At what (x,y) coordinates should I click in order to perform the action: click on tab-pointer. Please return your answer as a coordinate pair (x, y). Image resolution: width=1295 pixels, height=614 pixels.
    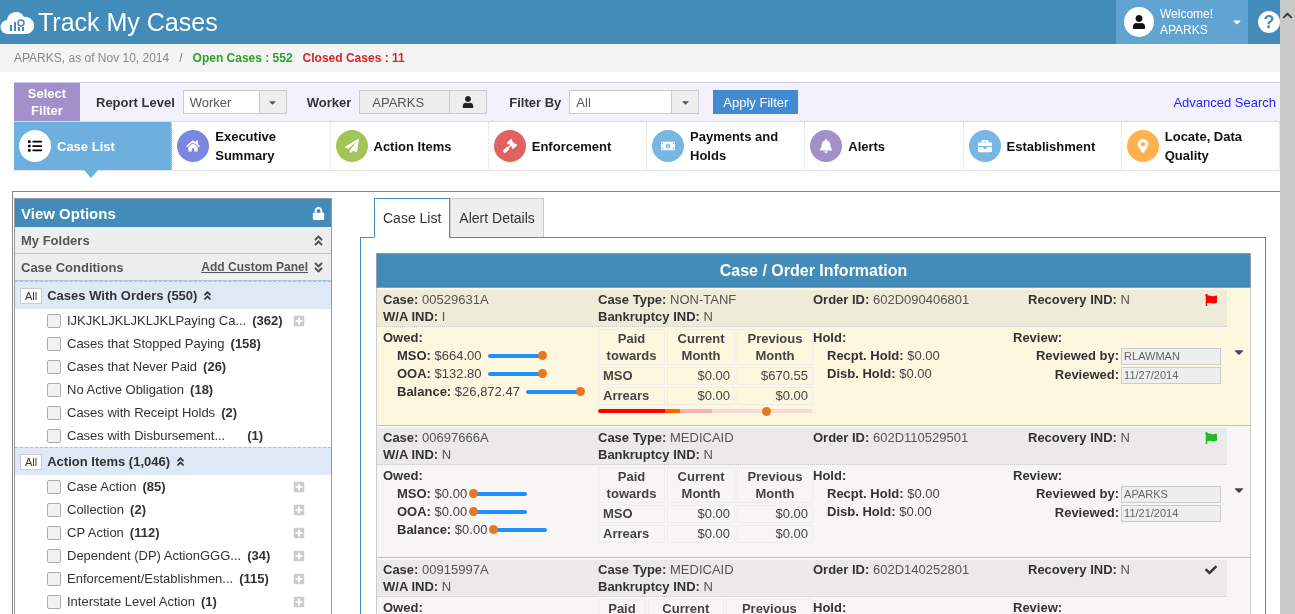
    Looking at the image, I should click on (91, 174).